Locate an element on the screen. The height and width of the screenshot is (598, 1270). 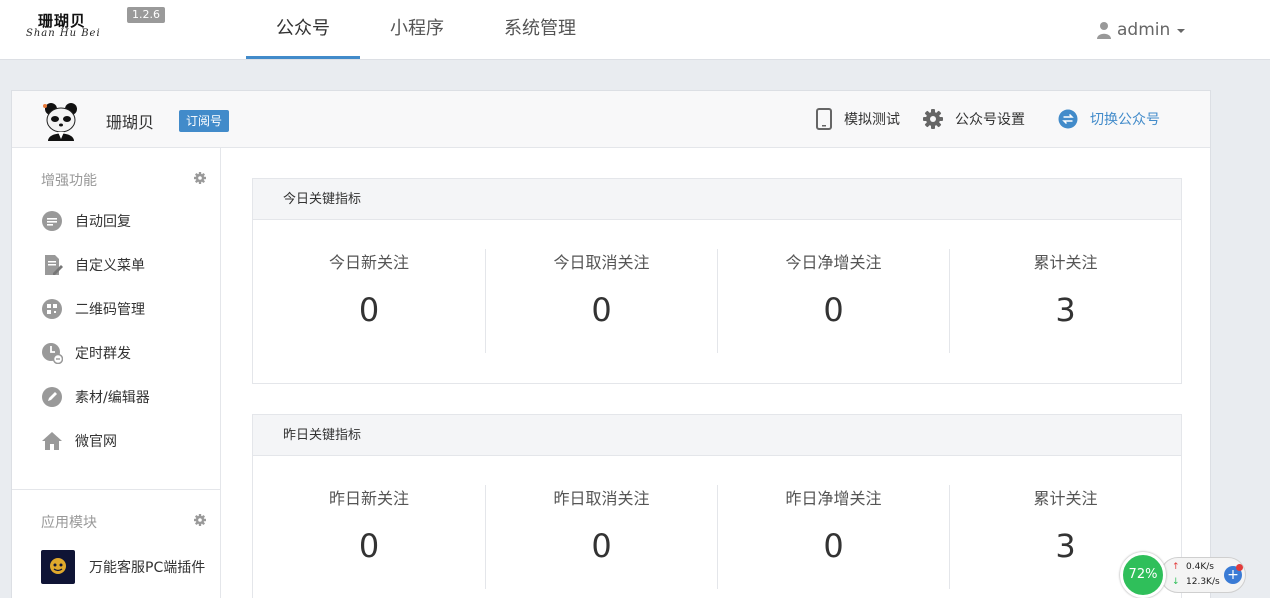
sidebar-item-scheduled-broadcast: 定时群发 is located at coordinates (86, 353).